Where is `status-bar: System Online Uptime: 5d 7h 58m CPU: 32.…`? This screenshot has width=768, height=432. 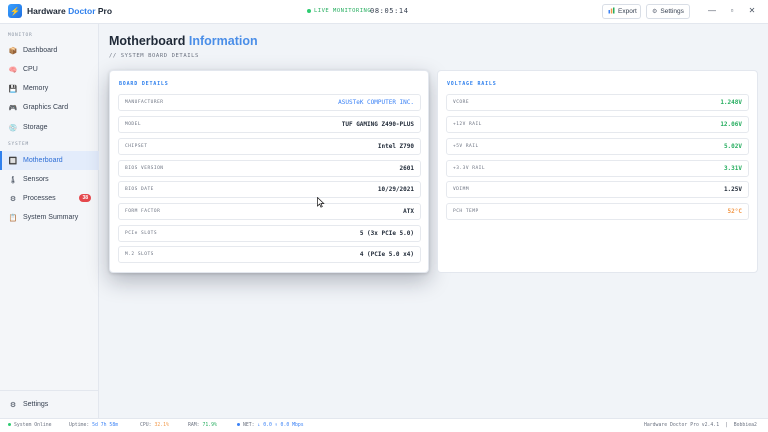
status-bar: System Online Uptime: 5d 7h 58m CPU: 32.… is located at coordinates (384, 425).